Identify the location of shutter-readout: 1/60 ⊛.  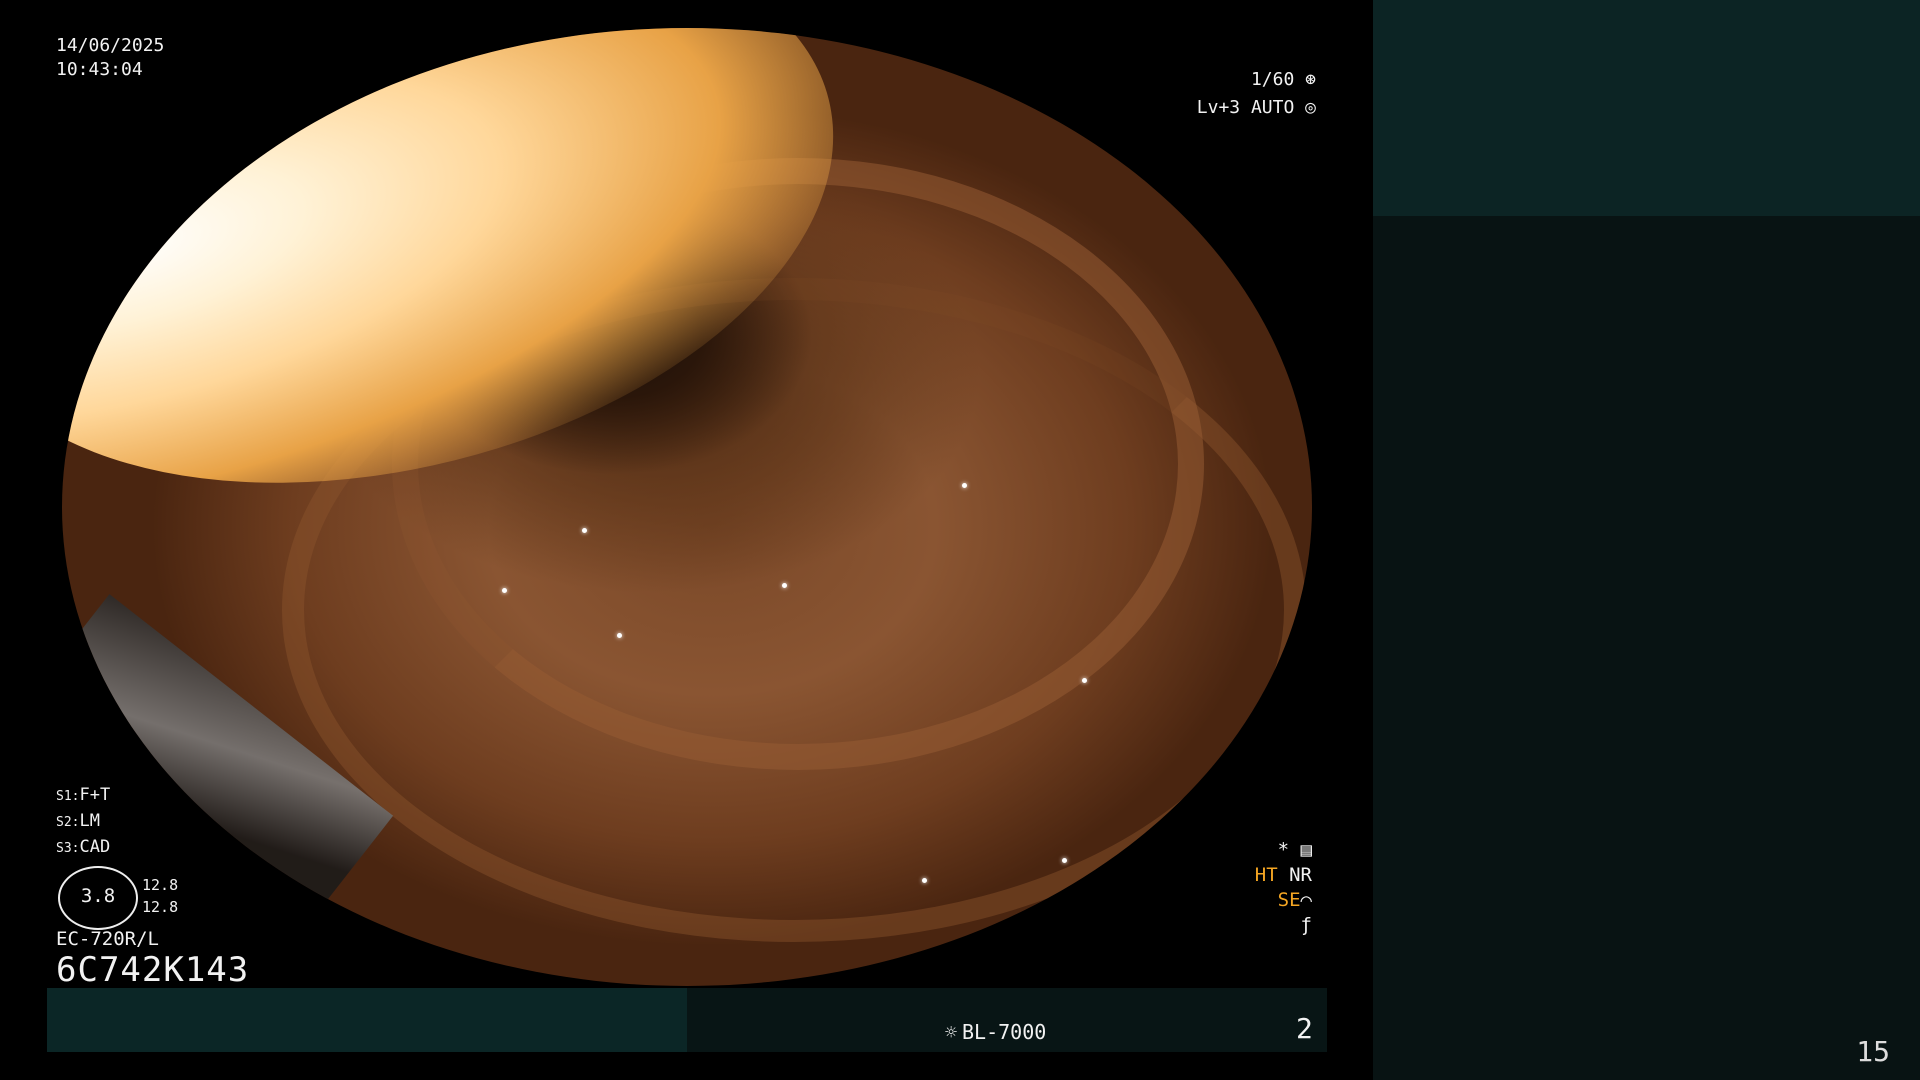
(1283, 80).